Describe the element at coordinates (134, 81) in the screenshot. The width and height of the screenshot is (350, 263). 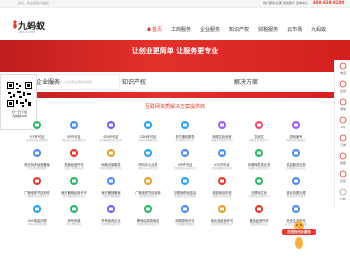
I see `tab-ip: 知识产权` at that location.